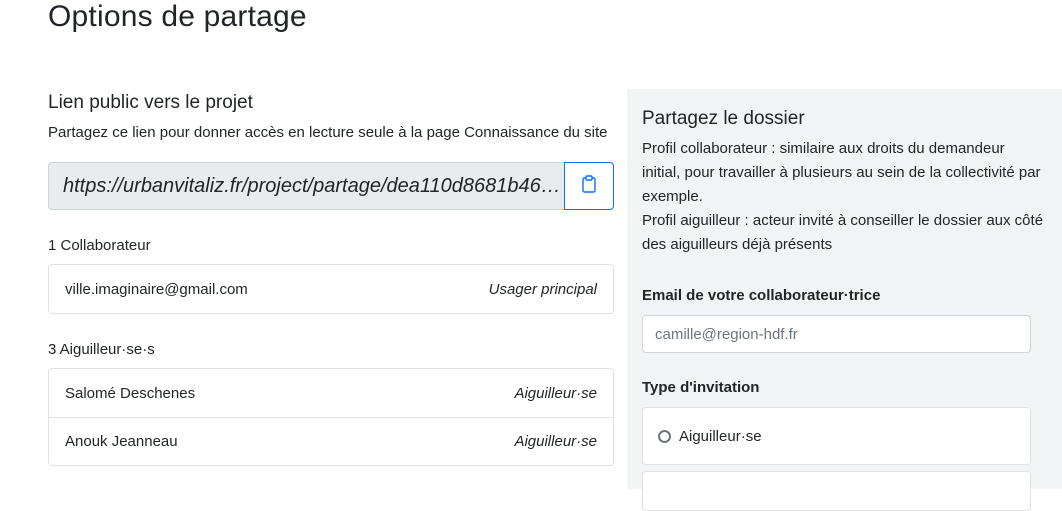  I want to click on collaborator-email: ville.imaginaire@gmail.com, so click(156, 289).